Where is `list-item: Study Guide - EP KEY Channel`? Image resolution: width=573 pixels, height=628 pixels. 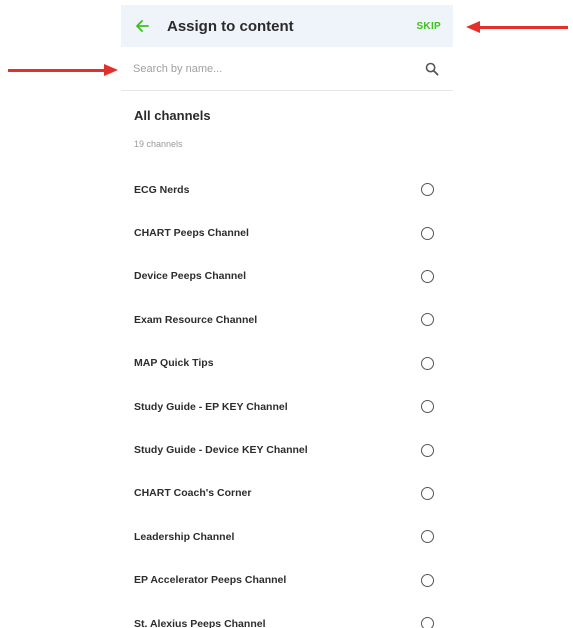 list-item: Study Guide - EP KEY Channel is located at coordinates (287, 406).